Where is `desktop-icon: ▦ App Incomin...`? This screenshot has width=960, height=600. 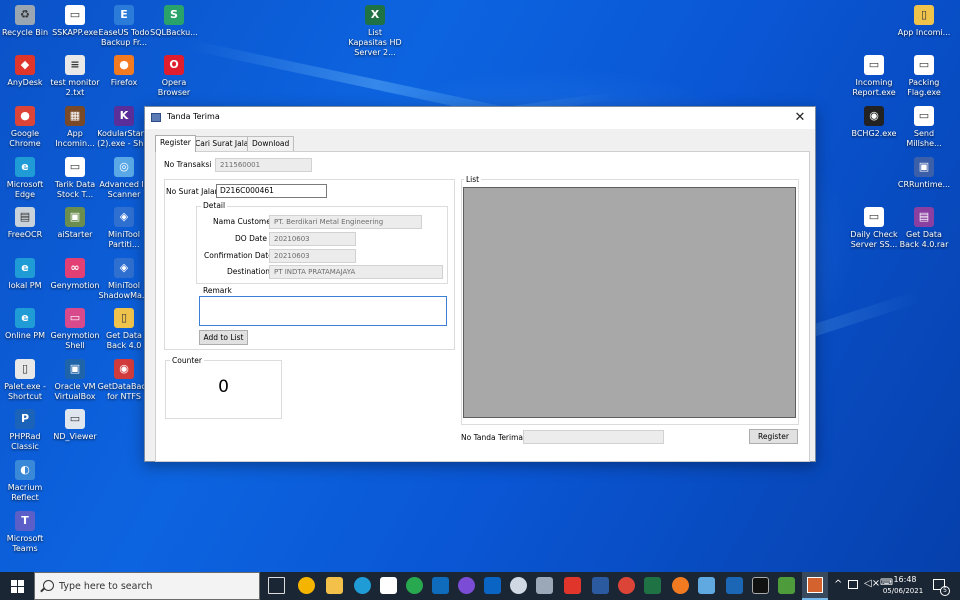 desktop-icon: ▦ App Incomin... is located at coordinates (75, 127).